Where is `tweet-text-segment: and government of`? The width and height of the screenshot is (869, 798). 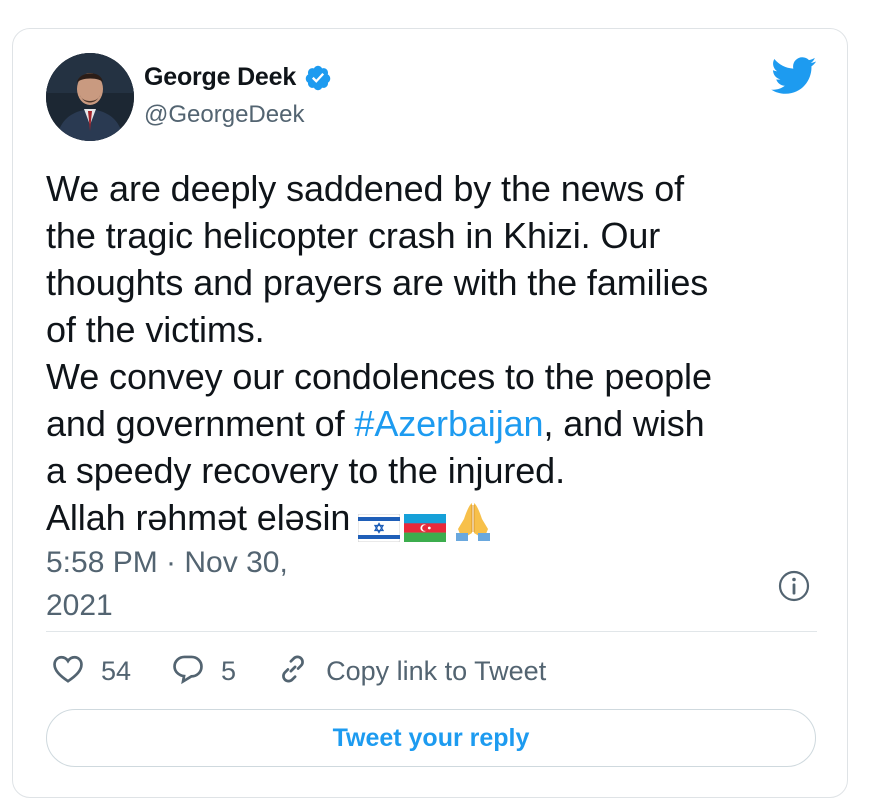 tweet-text-segment: and government of is located at coordinates (200, 423).